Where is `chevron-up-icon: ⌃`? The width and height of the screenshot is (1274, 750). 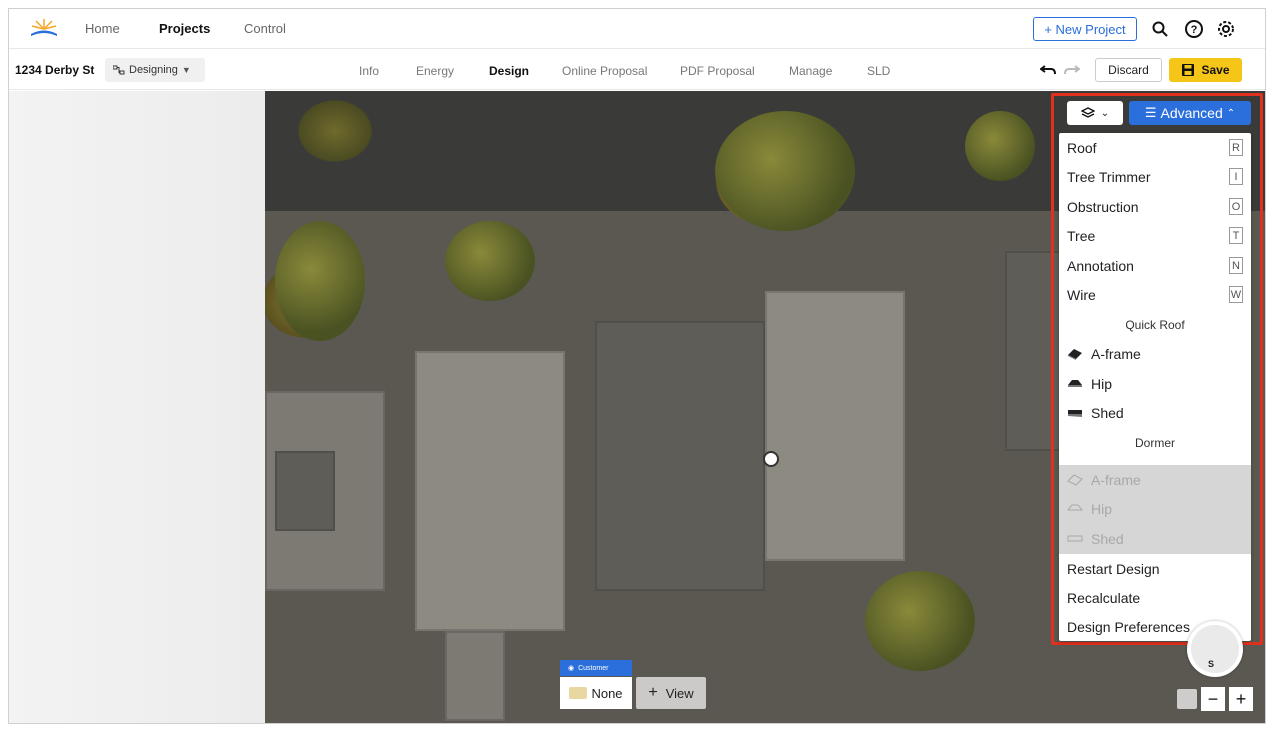
chevron-up-icon: ⌃ is located at coordinates (1231, 113).